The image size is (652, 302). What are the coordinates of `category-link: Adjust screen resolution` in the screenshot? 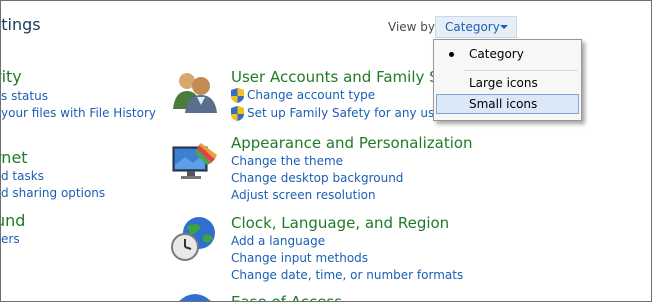 It's located at (303, 195).